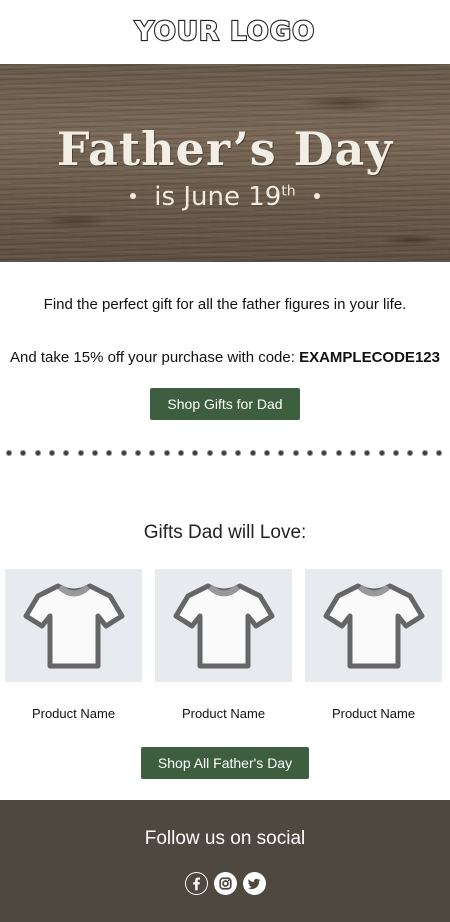 This screenshot has height=922, width=450. I want to click on instagram-icon, so click(225, 883).